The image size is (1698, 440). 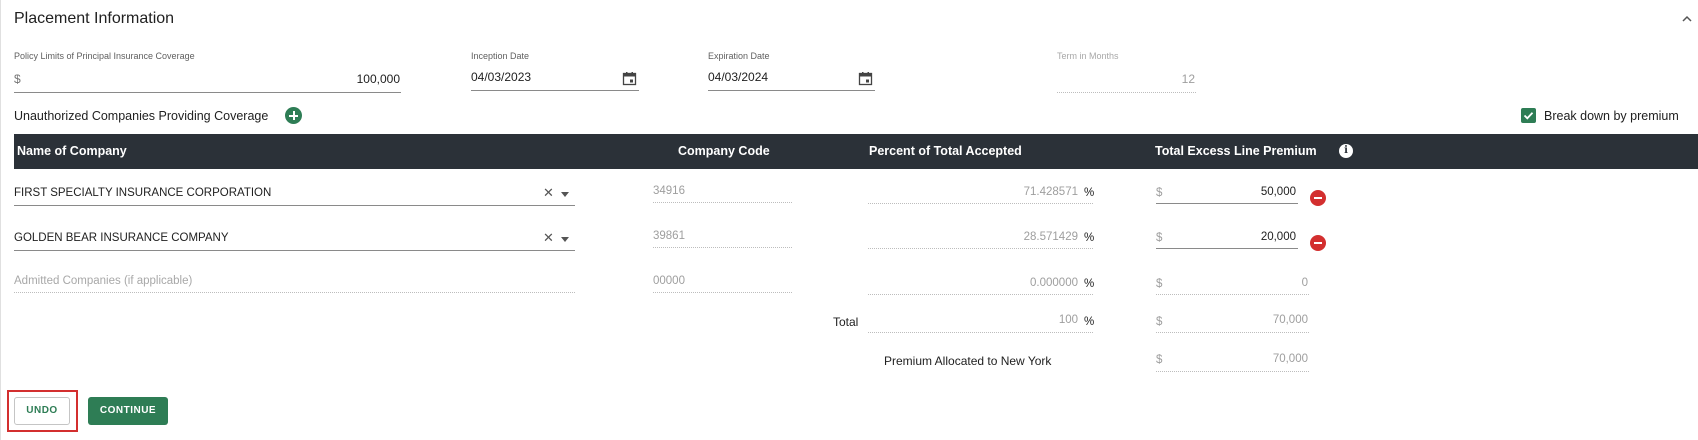 I want to click on add-company-button, so click(x=293, y=115).